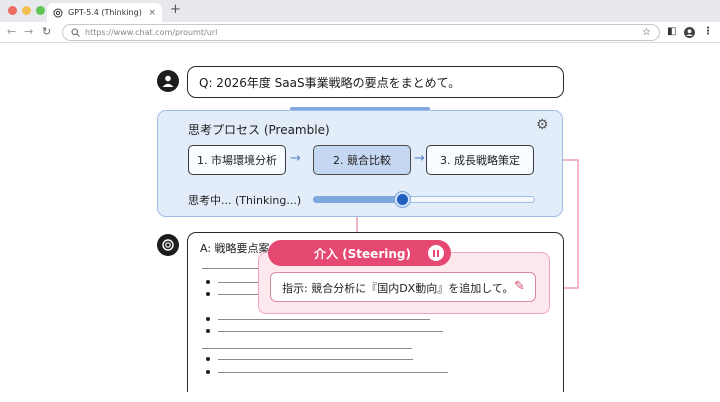 The width and height of the screenshot is (720, 402). I want to click on pause-icon, so click(436, 253).